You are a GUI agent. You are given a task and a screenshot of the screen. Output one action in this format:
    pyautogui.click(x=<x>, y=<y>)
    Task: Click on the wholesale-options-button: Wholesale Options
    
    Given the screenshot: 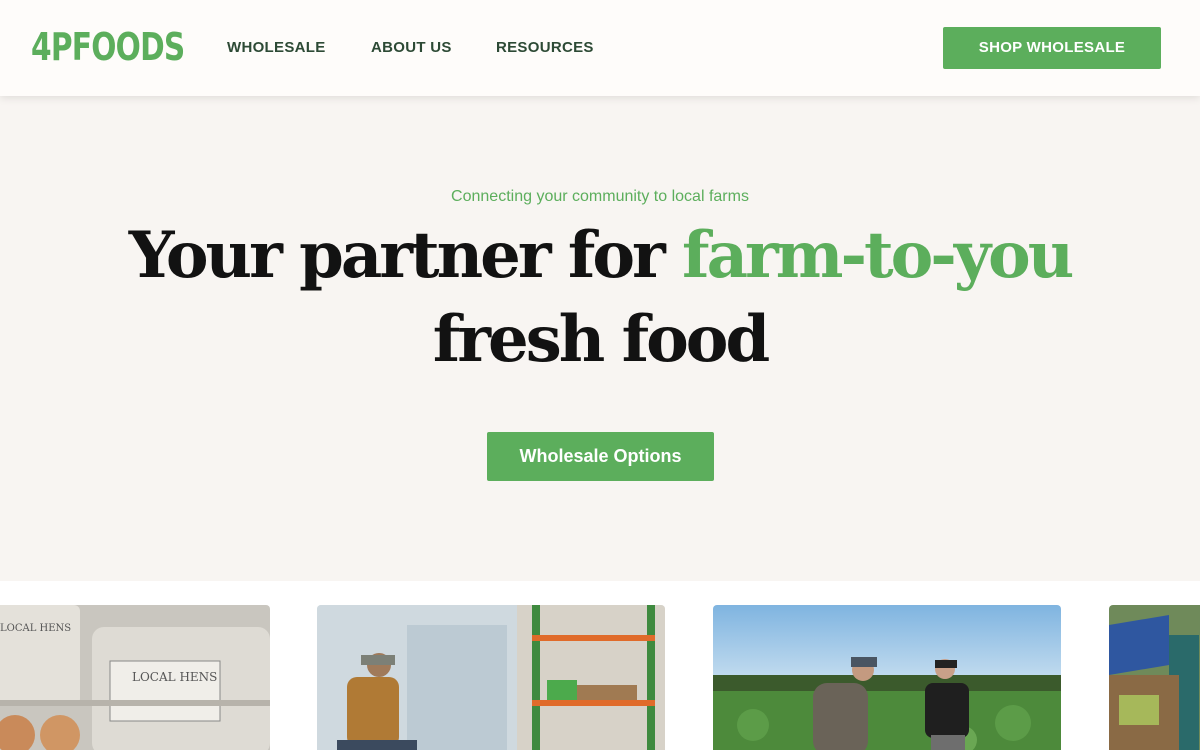 What is the action you would take?
    pyautogui.click(x=600, y=456)
    